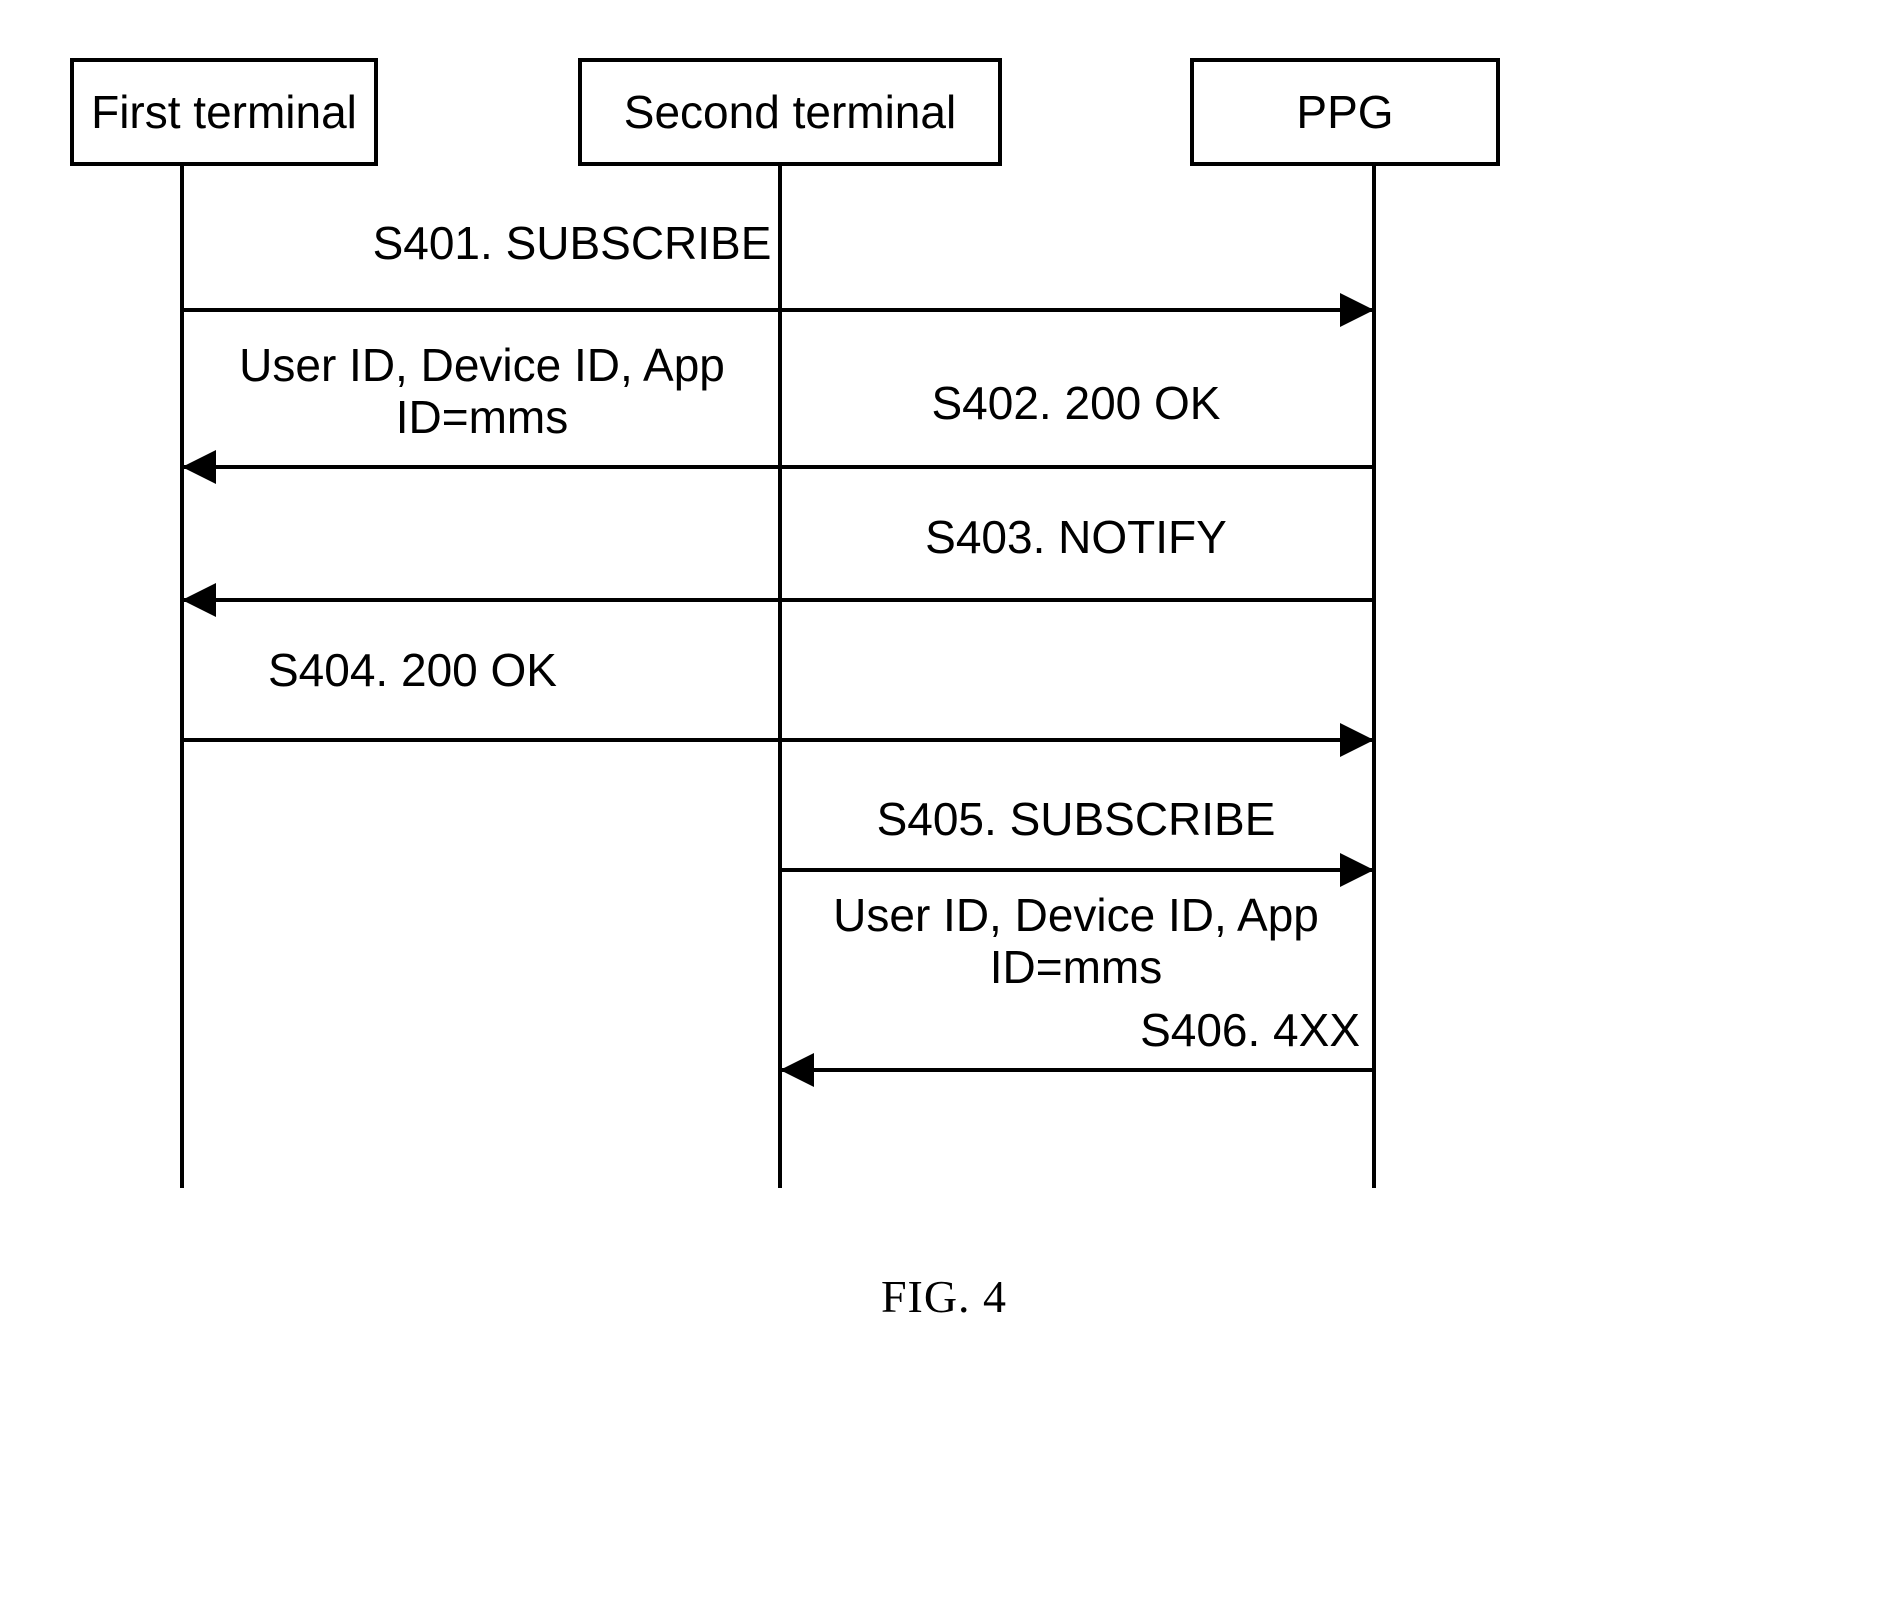  Describe the element at coordinates (777, 740) in the screenshot. I see `message-line-s404` at that location.